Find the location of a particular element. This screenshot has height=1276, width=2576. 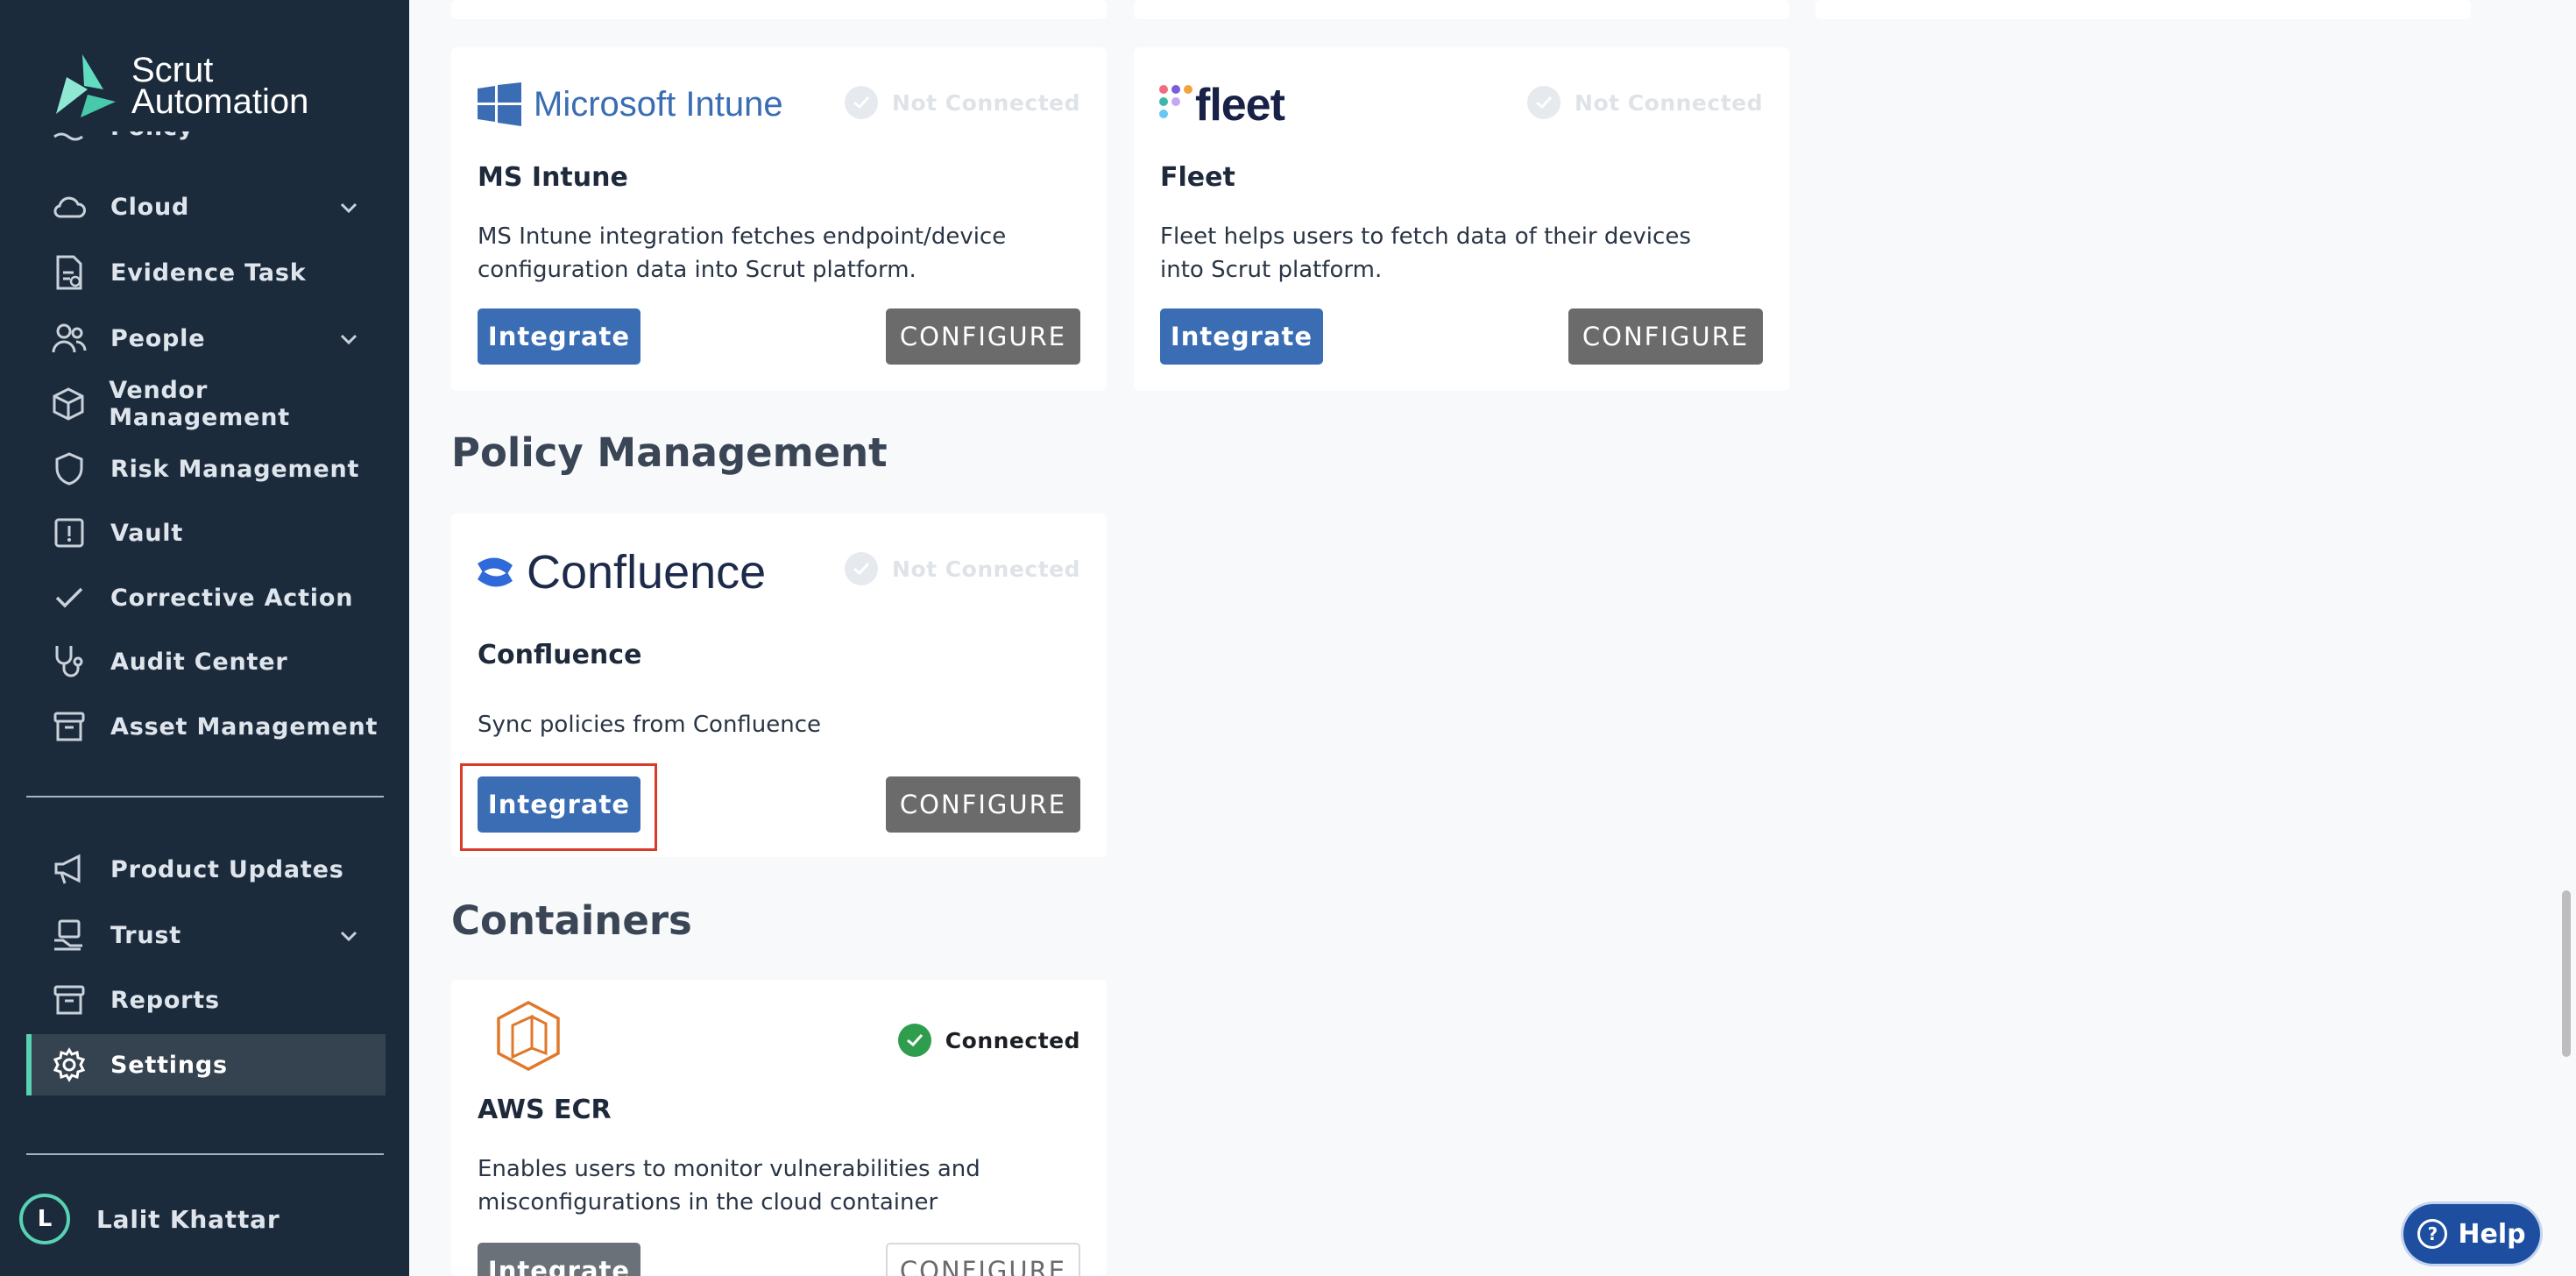

fleet-dots-icon is located at coordinates (1175, 101).